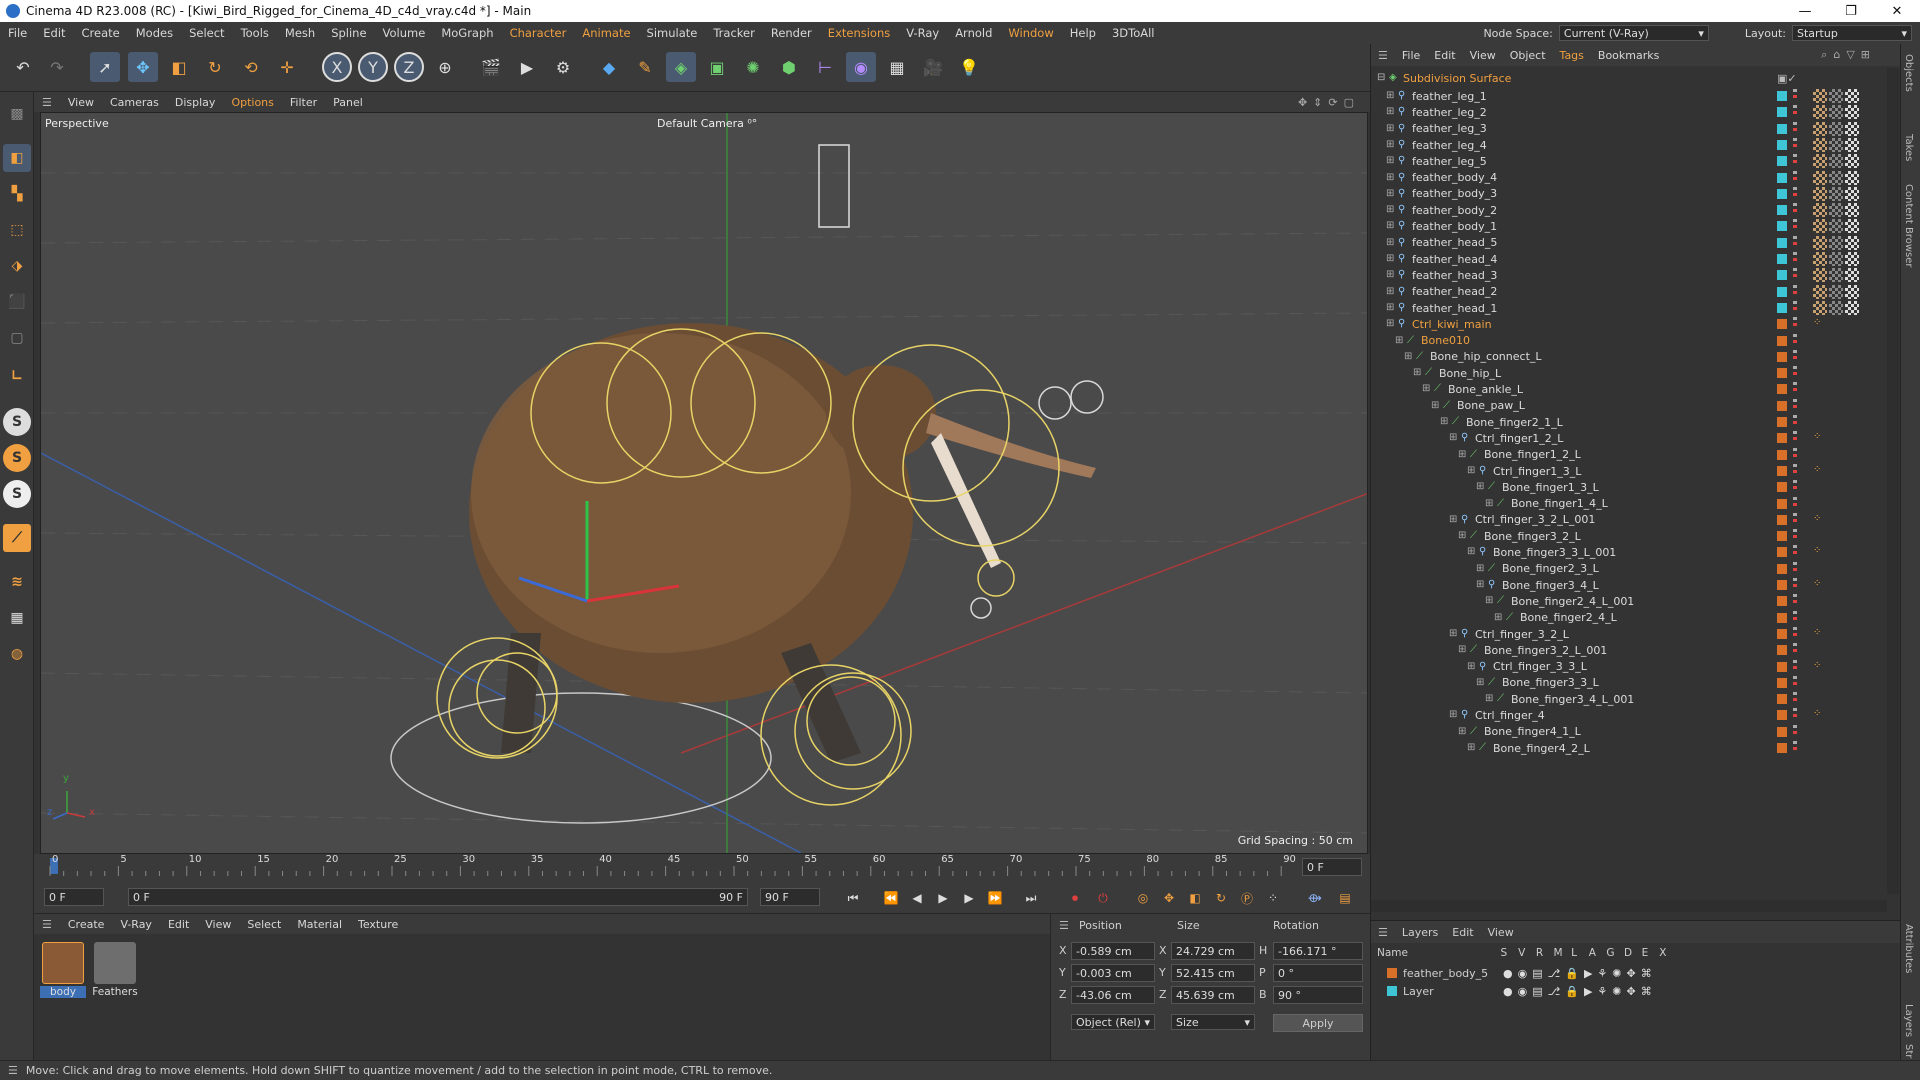 The height and width of the screenshot is (1080, 1920). Describe the element at coordinates (1627, 96) in the screenshot. I see `om-object-row: ⊞ ⚲ feather_leg_1` at that location.